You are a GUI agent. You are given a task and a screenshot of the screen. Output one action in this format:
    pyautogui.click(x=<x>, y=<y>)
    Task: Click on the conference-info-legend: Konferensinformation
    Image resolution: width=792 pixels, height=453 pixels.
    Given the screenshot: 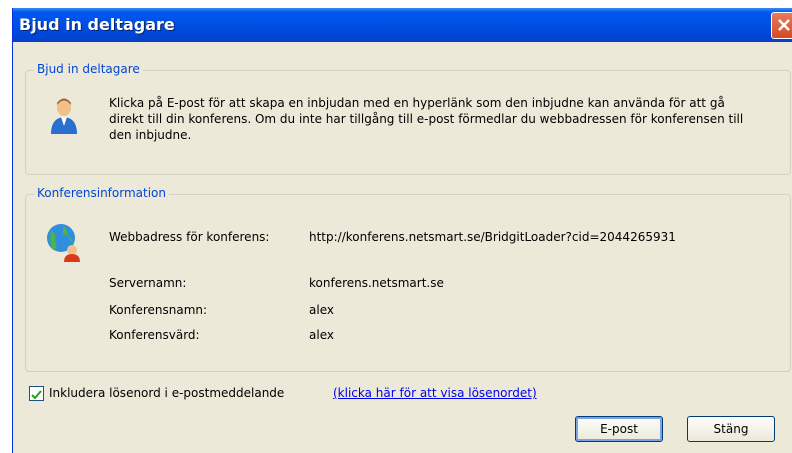 What is the action you would take?
    pyautogui.click(x=101, y=193)
    